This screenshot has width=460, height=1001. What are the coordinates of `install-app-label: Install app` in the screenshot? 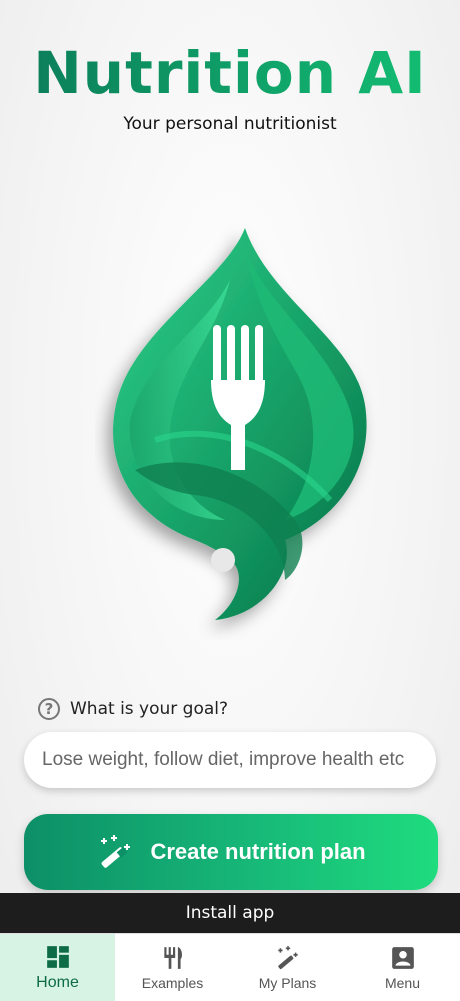 It's located at (230, 913).